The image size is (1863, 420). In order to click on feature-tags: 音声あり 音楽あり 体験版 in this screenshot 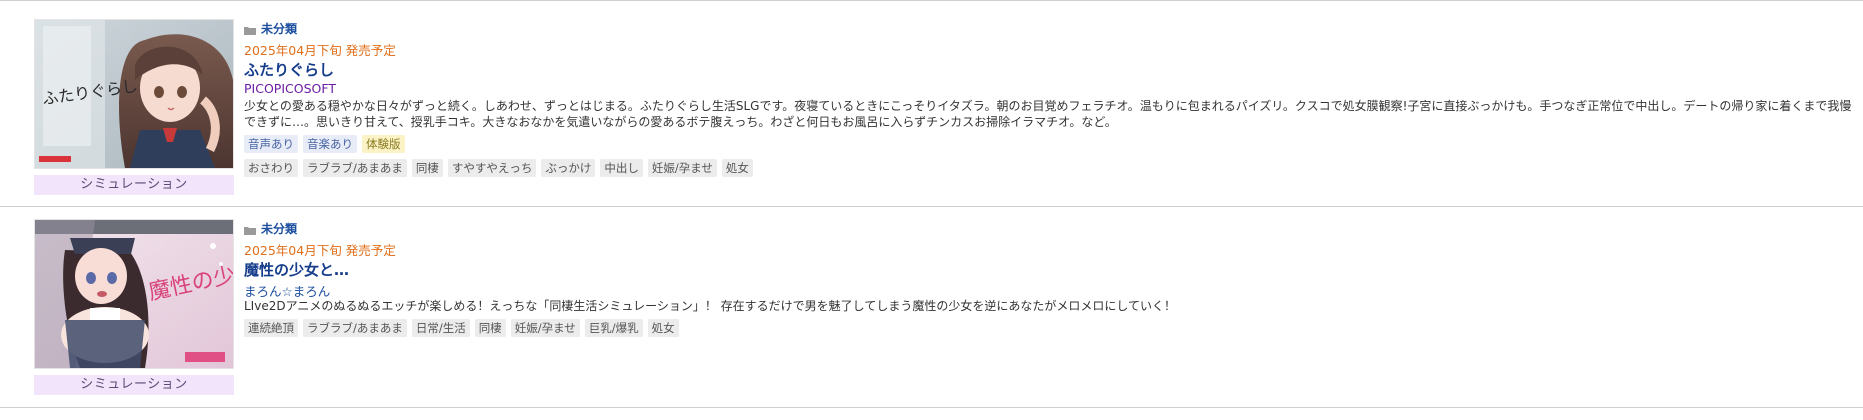, I will do `click(1053, 144)`.